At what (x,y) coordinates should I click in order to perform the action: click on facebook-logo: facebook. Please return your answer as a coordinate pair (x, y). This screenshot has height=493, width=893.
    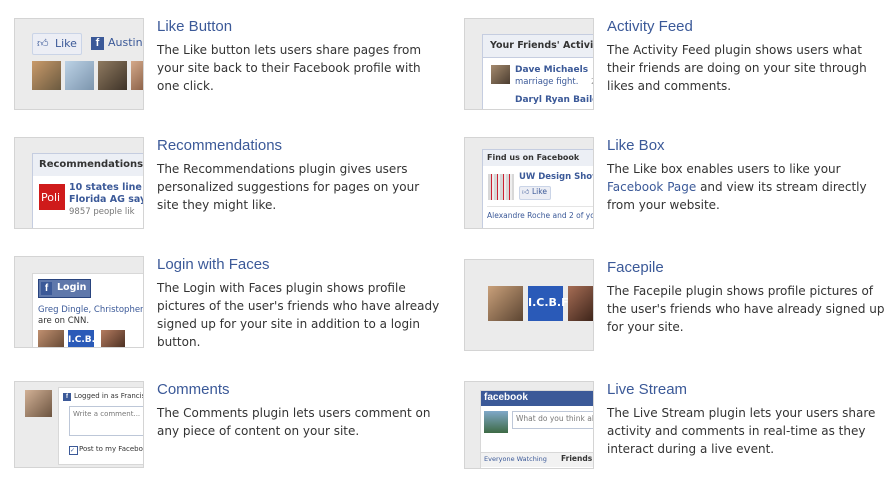
    Looking at the image, I should click on (506, 397).